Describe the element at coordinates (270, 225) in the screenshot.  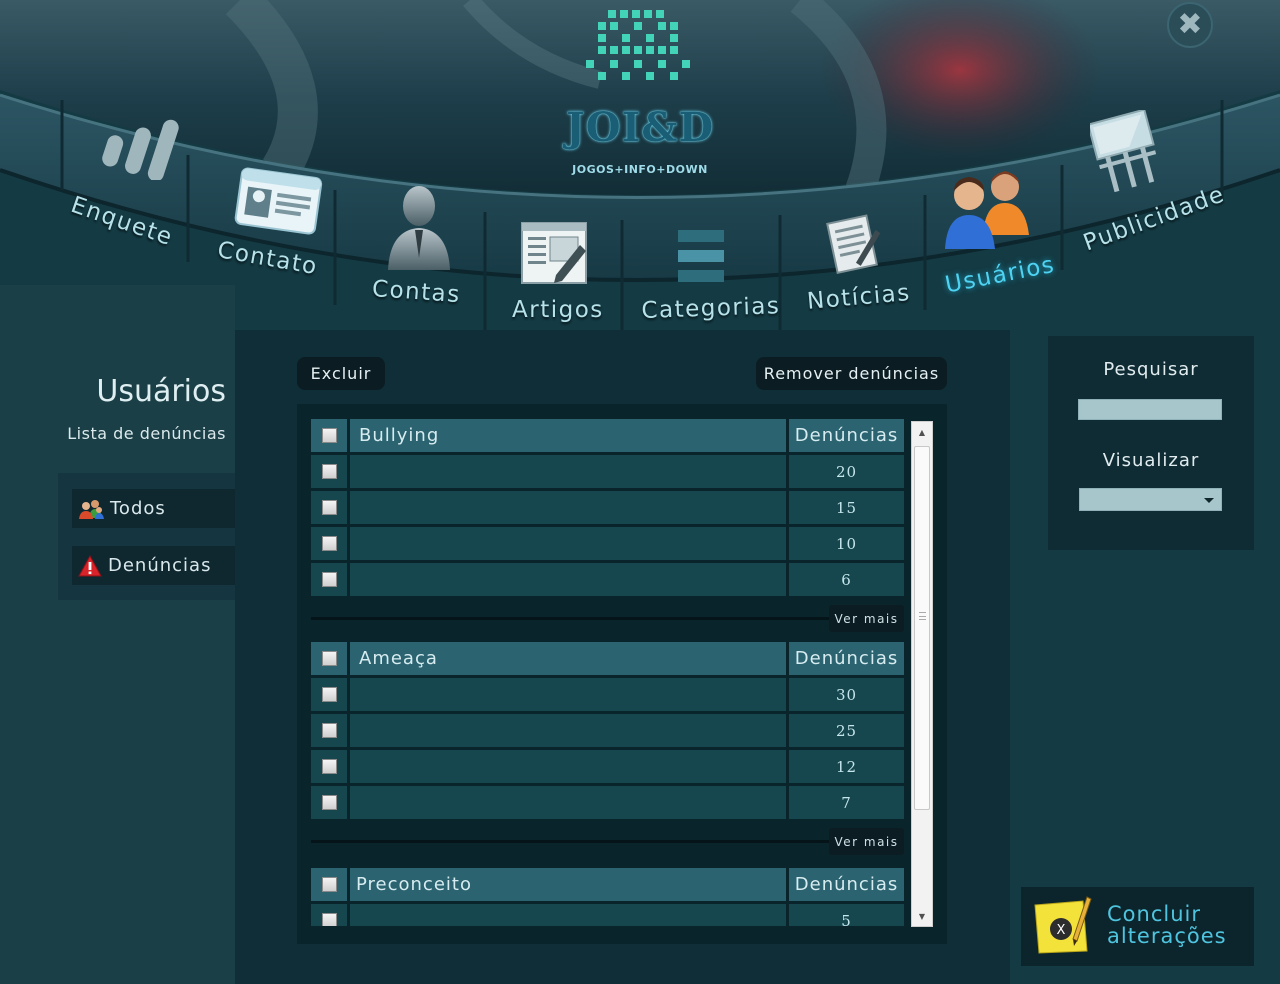
I see `nav-item-contato: Contato` at that location.